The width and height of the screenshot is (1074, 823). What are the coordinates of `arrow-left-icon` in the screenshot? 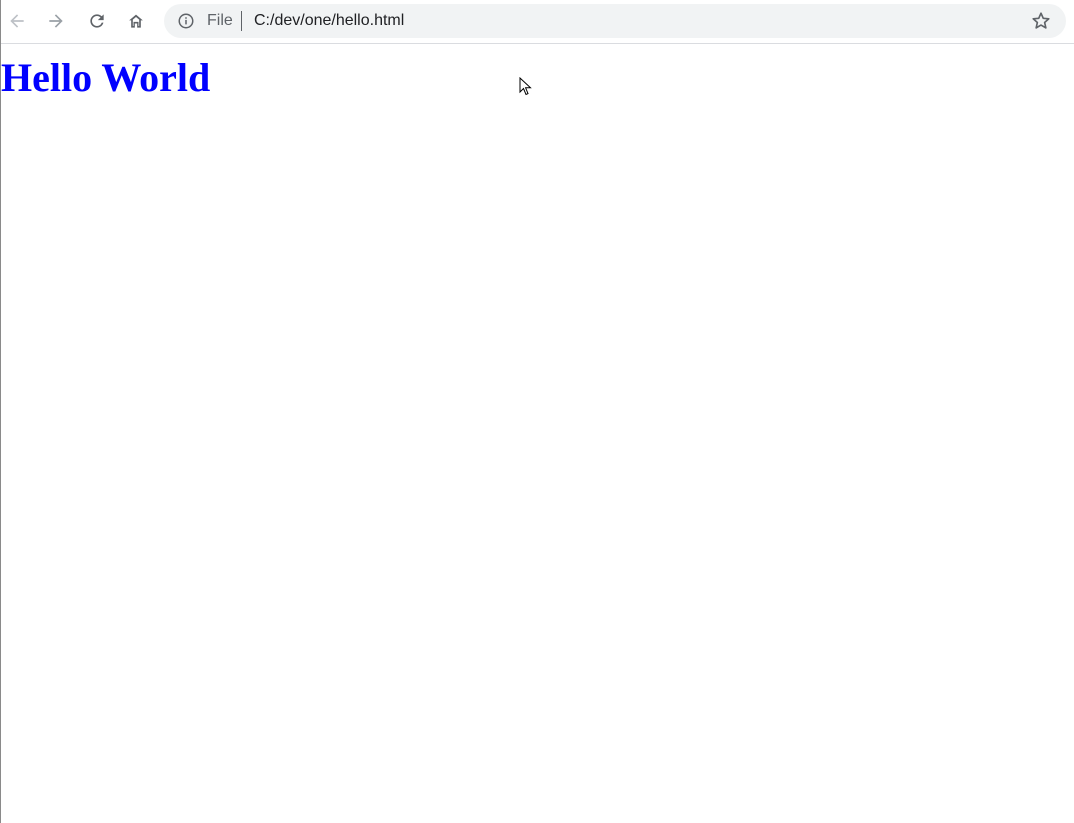 It's located at (17, 21).